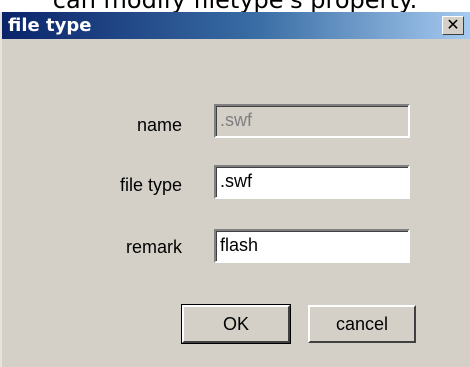  What do you see at coordinates (235, 6) in the screenshot?
I see `top-caption: can modify filetype's property.` at bounding box center [235, 6].